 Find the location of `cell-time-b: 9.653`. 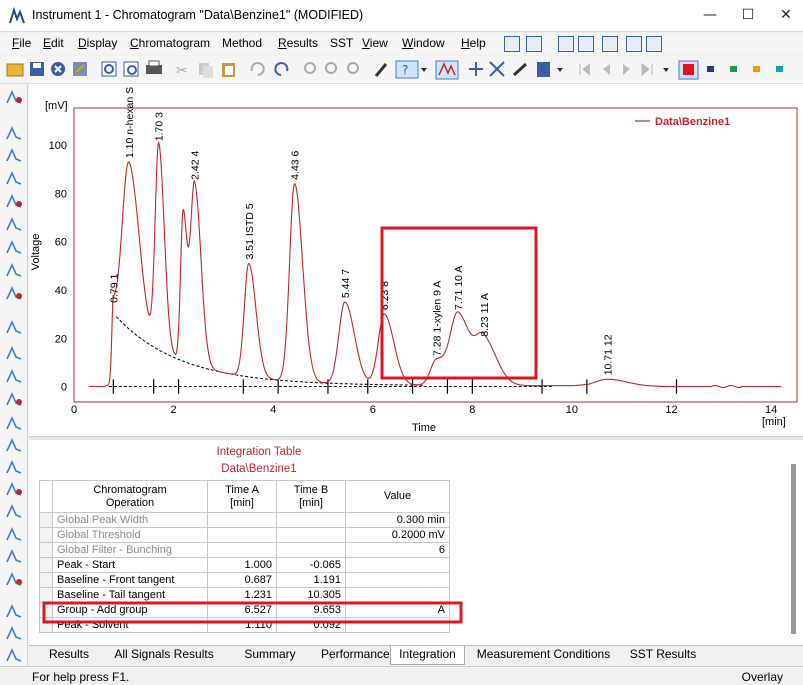

cell-time-b: 9.653 is located at coordinates (311, 610).